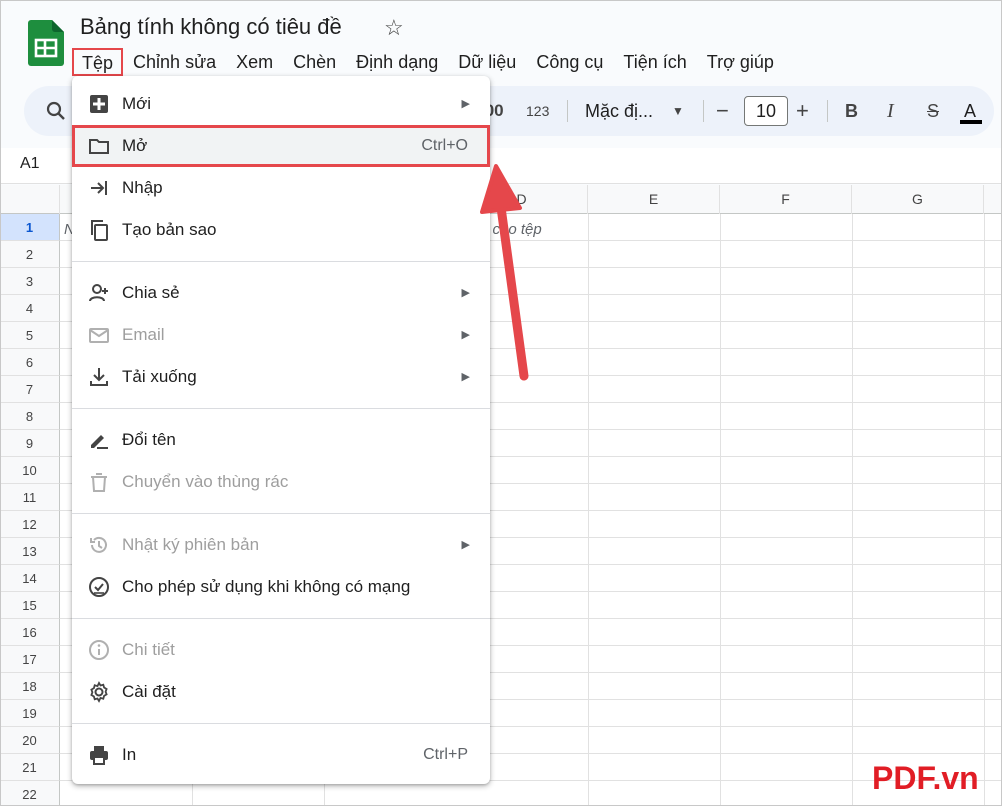  Describe the element at coordinates (281, 650) in the screenshot. I see `menu-item-details: Chi tiết` at that location.